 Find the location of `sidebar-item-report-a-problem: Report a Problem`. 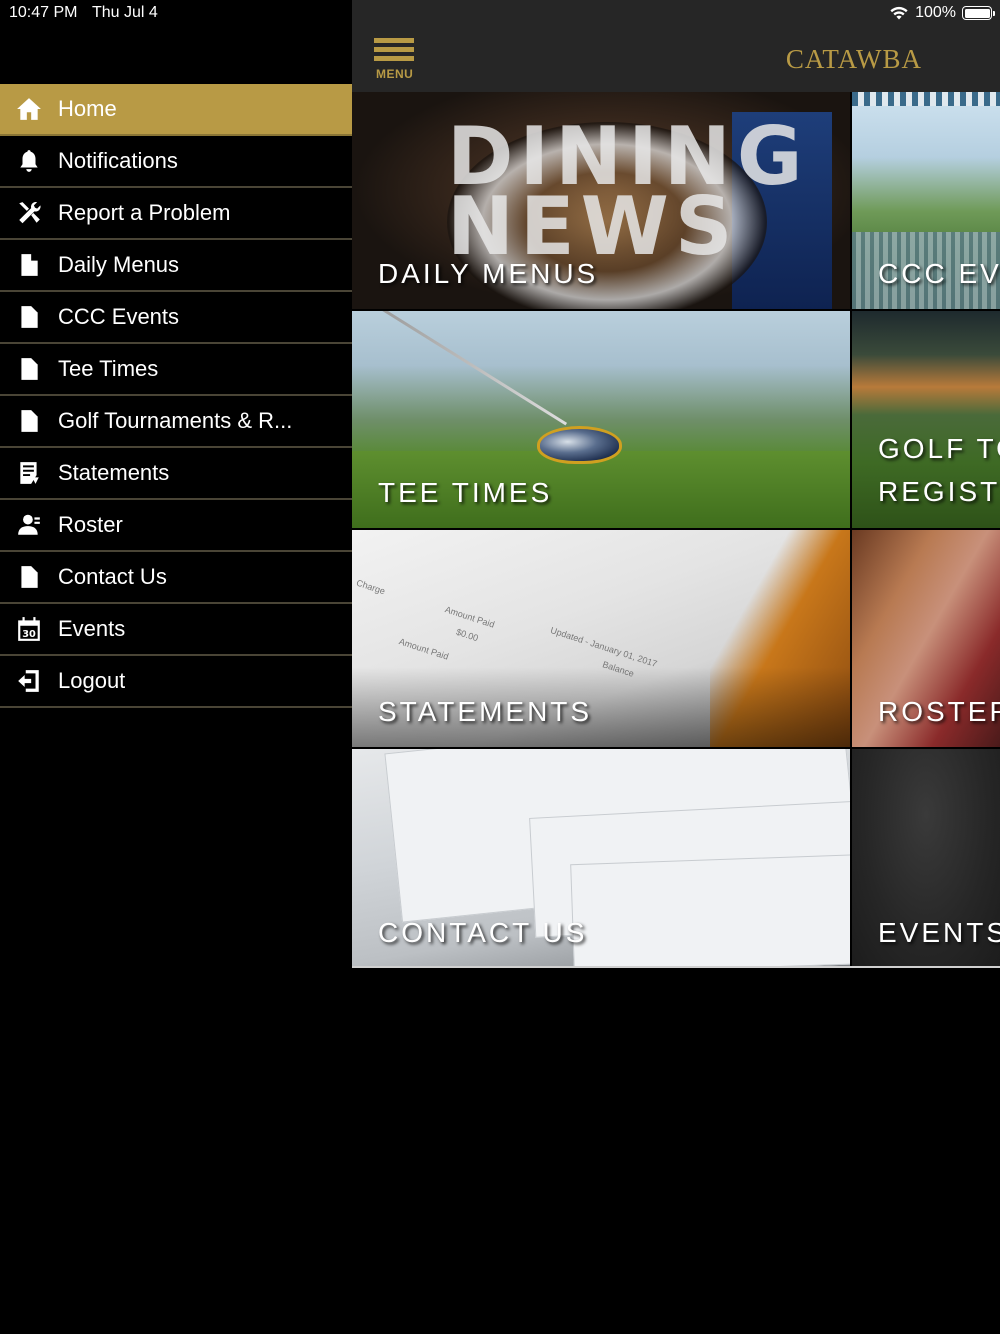

sidebar-item-report-a-problem: Report a Problem is located at coordinates (176, 214).